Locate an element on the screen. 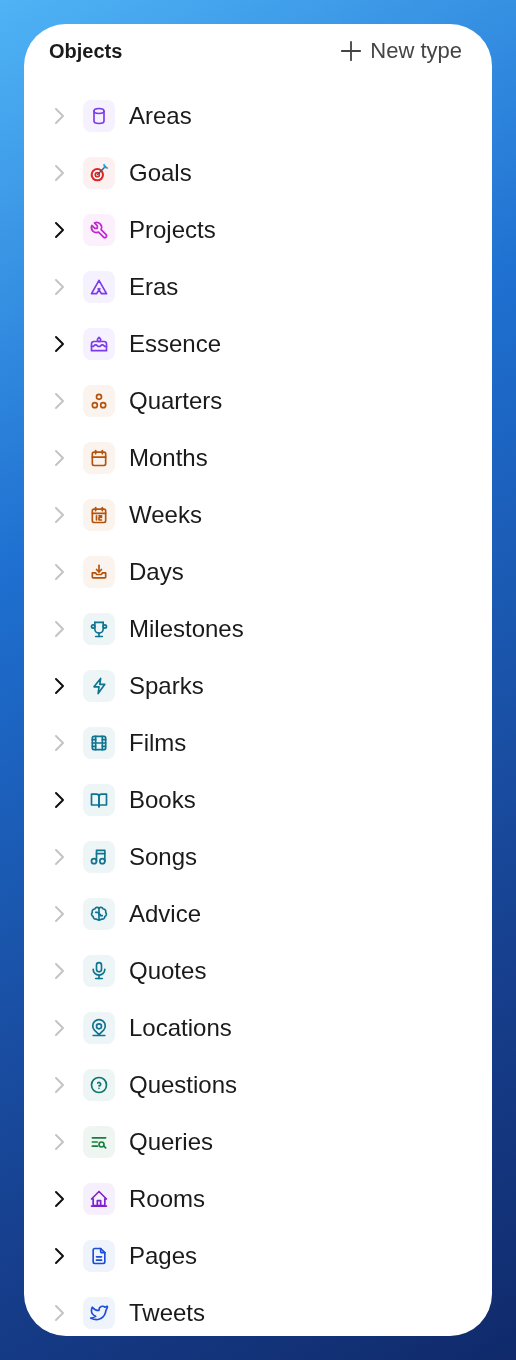  object-type-item: Sparks is located at coordinates (166, 685).